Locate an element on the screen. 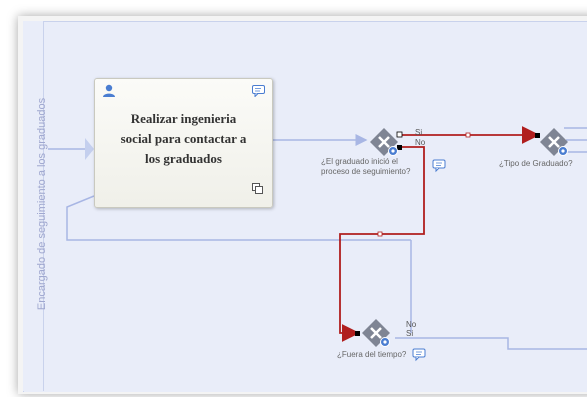  task-label-line: Realizar ingenieria is located at coordinates (183, 118).